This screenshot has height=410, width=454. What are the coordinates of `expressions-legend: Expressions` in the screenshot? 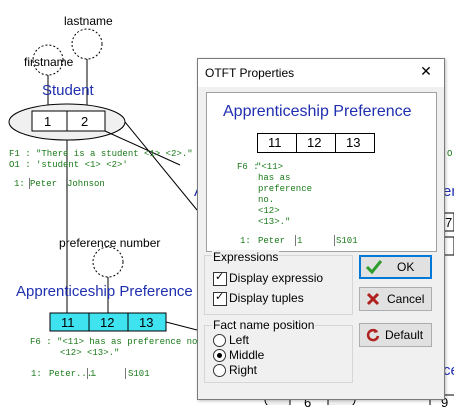 It's located at (246, 257).